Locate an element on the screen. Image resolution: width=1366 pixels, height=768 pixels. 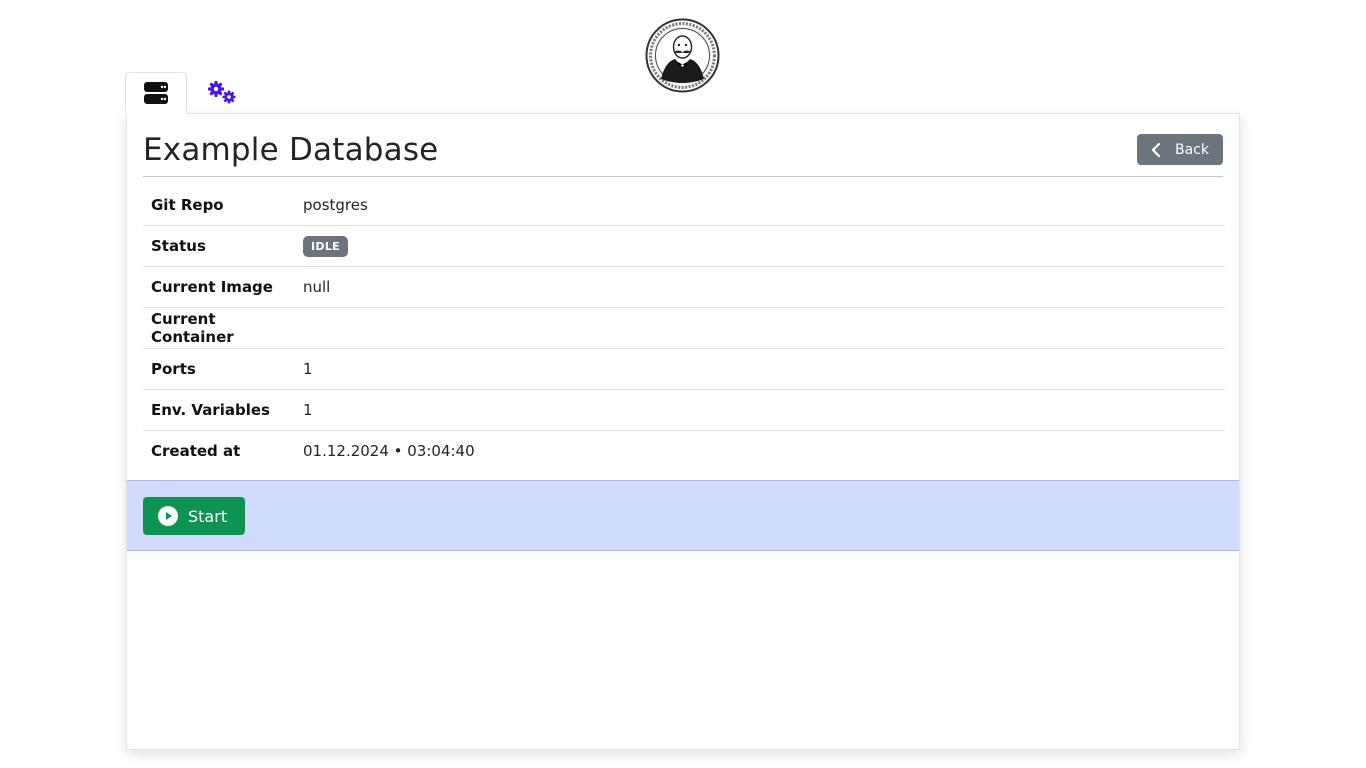
tab-bar is located at coordinates (225, 93).